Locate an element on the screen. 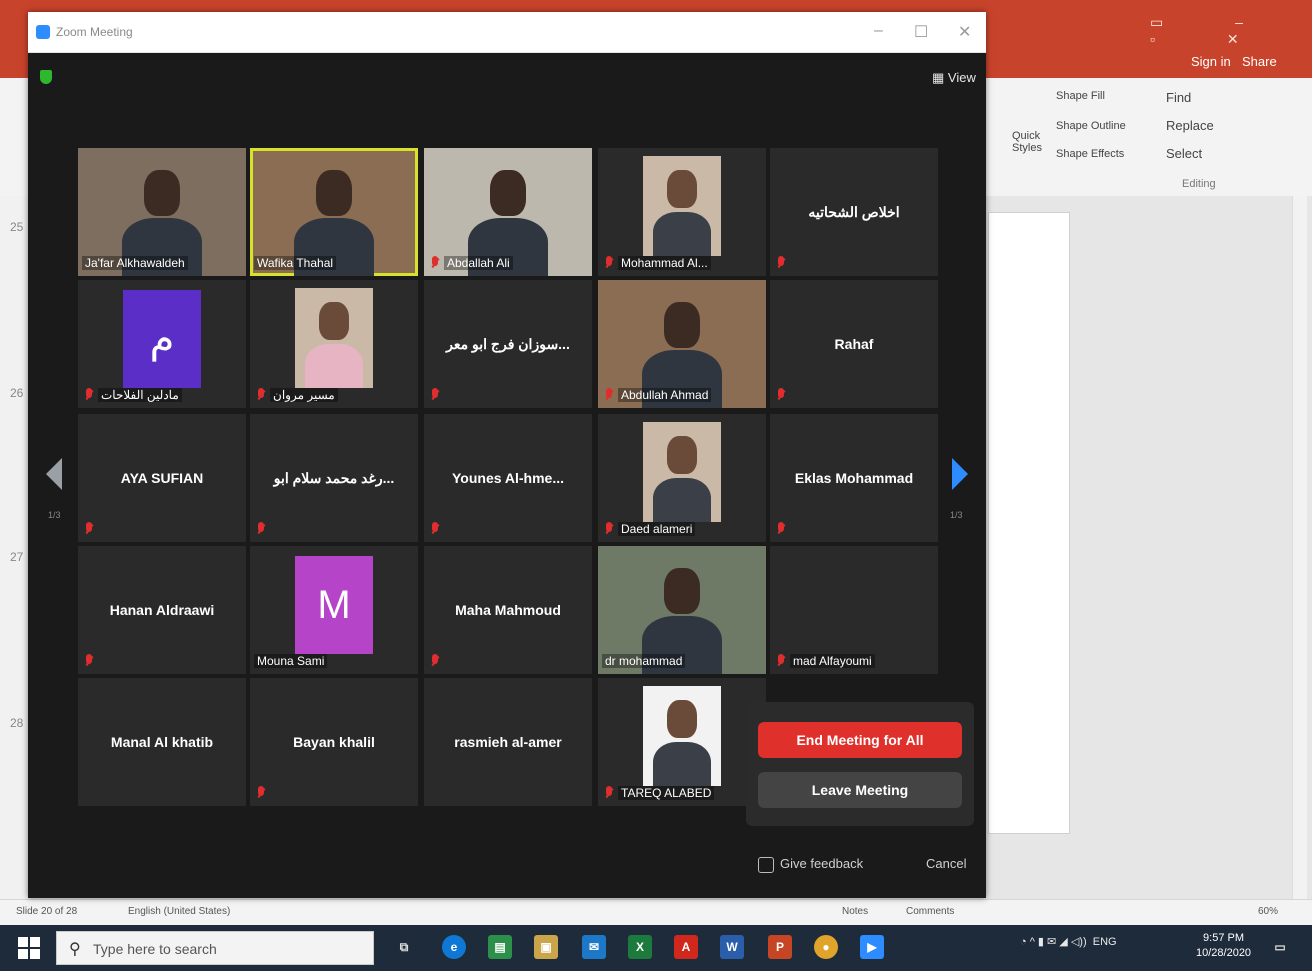 The image size is (1312, 971). mail-icon: ✉ is located at coordinates (594, 947).